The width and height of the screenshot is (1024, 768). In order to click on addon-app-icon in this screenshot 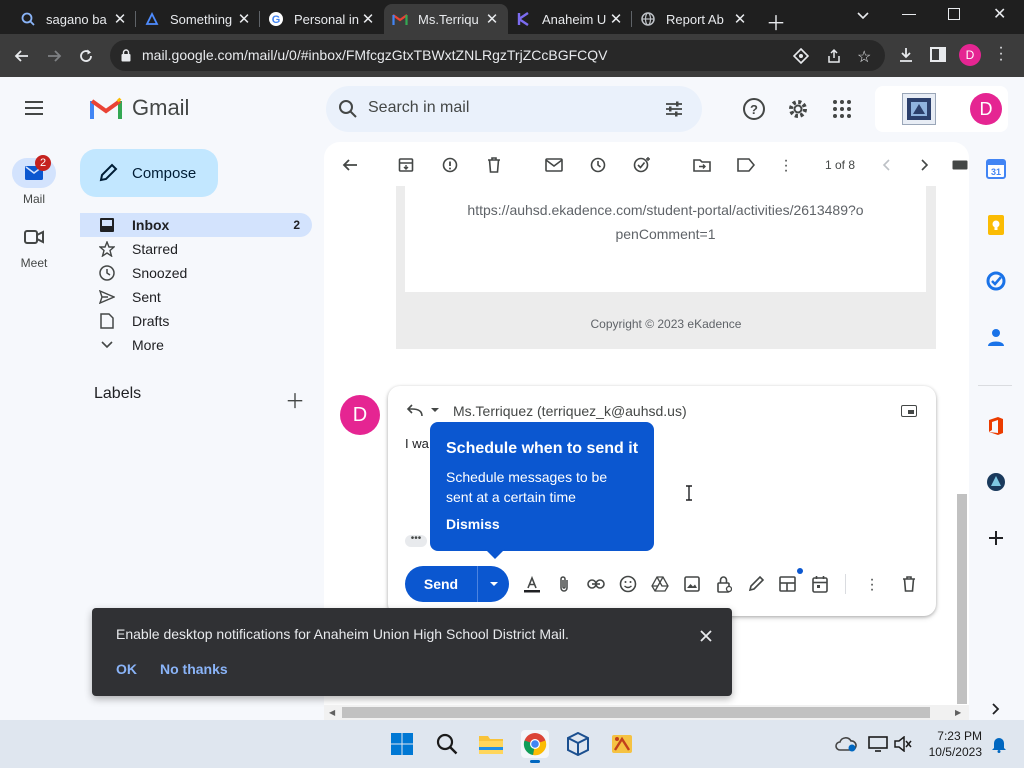, I will do `click(996, 482)`.